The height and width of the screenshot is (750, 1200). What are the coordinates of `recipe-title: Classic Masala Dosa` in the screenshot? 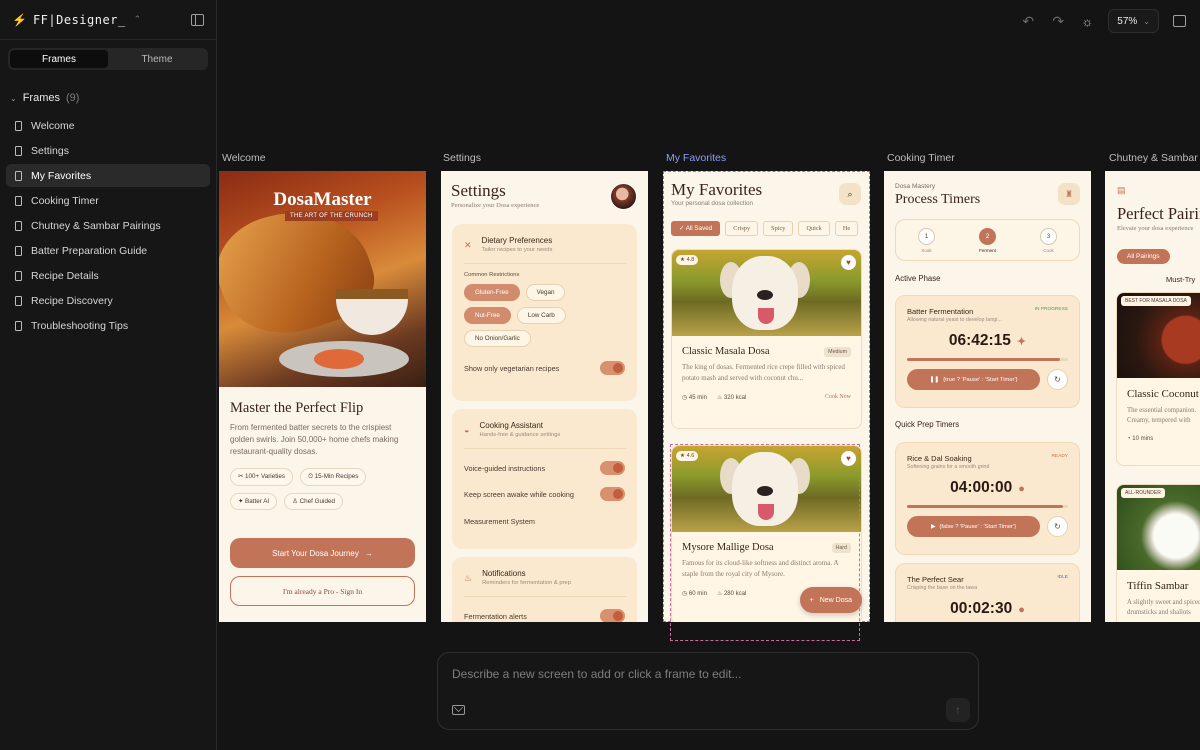 It's located at (726, 351).